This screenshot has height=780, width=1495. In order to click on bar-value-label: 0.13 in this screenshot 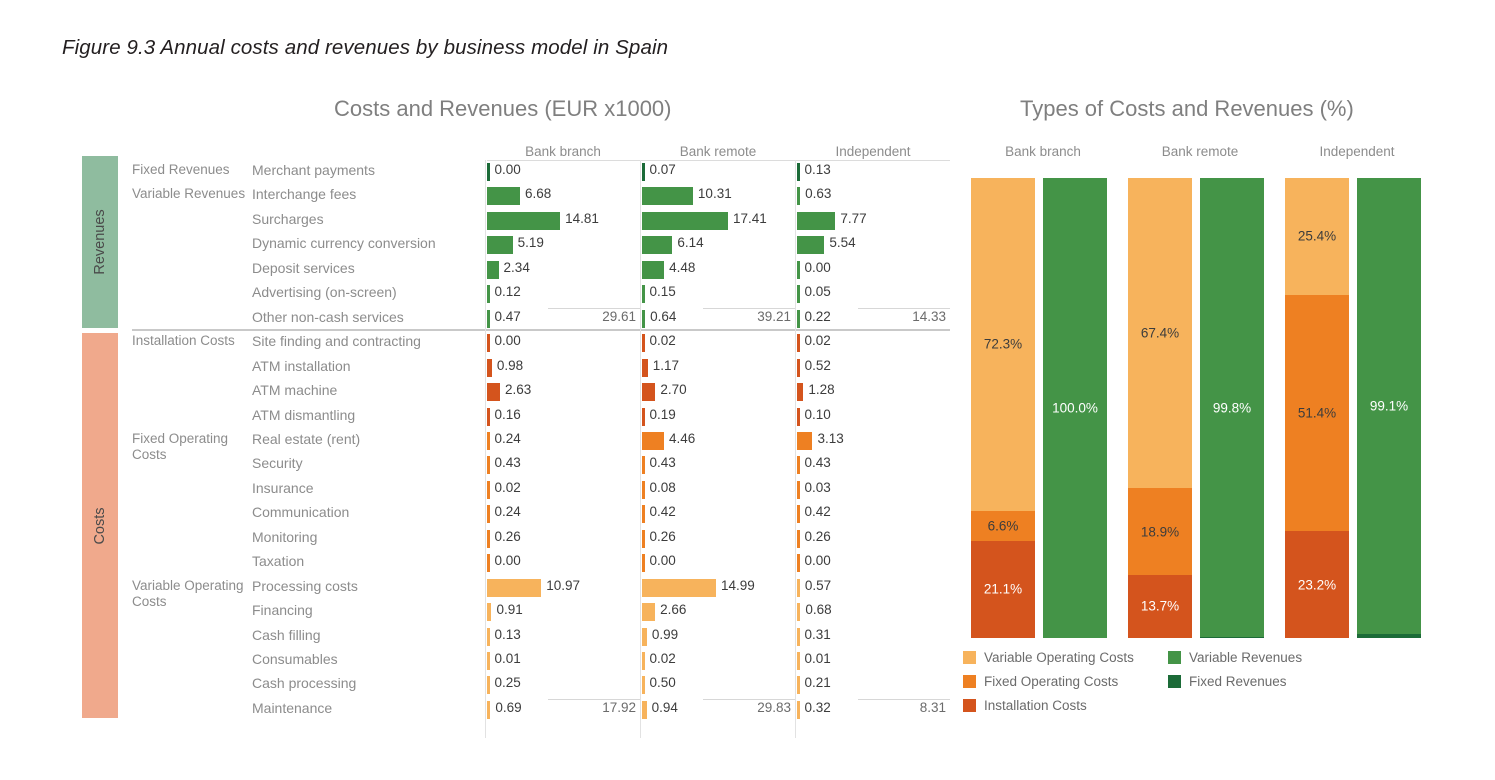, I will do `click(507, 634)`.